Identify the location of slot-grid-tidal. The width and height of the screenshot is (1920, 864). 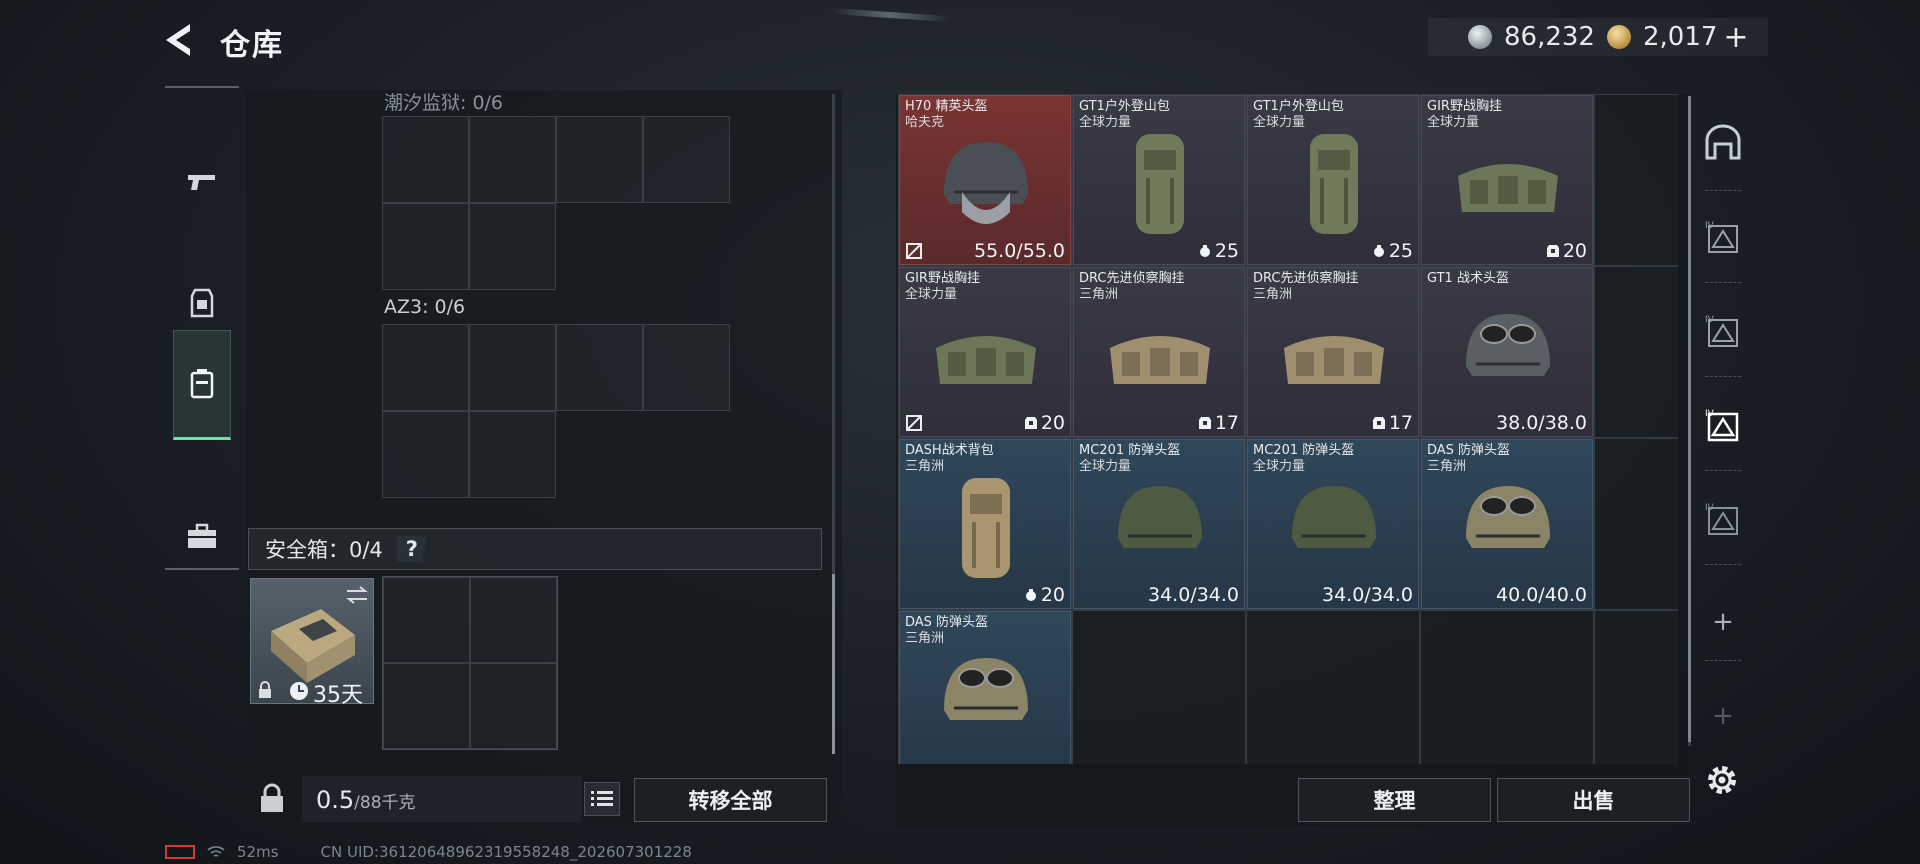
(556, 203).